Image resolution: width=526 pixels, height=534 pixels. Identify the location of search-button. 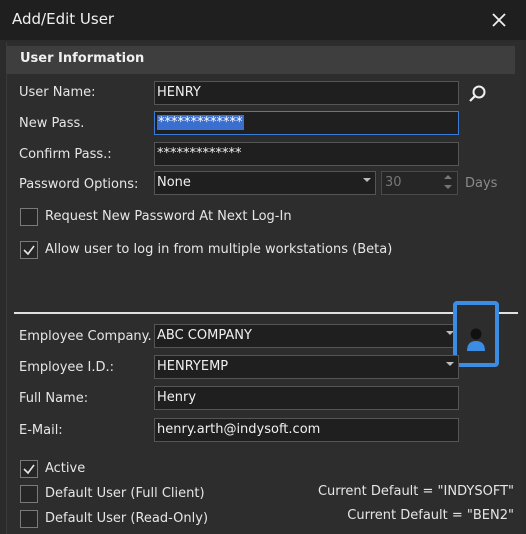
(478, 94).